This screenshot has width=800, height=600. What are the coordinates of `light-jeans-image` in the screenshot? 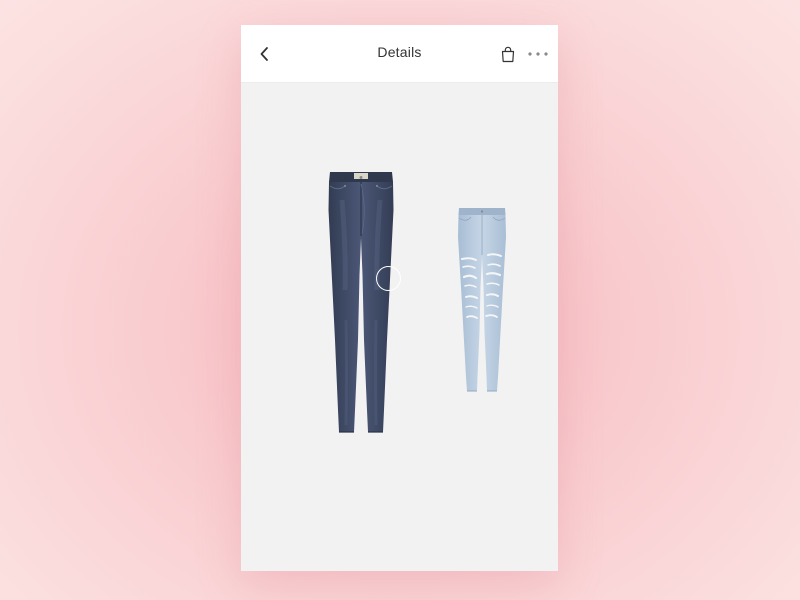 It's located at (482, 300).